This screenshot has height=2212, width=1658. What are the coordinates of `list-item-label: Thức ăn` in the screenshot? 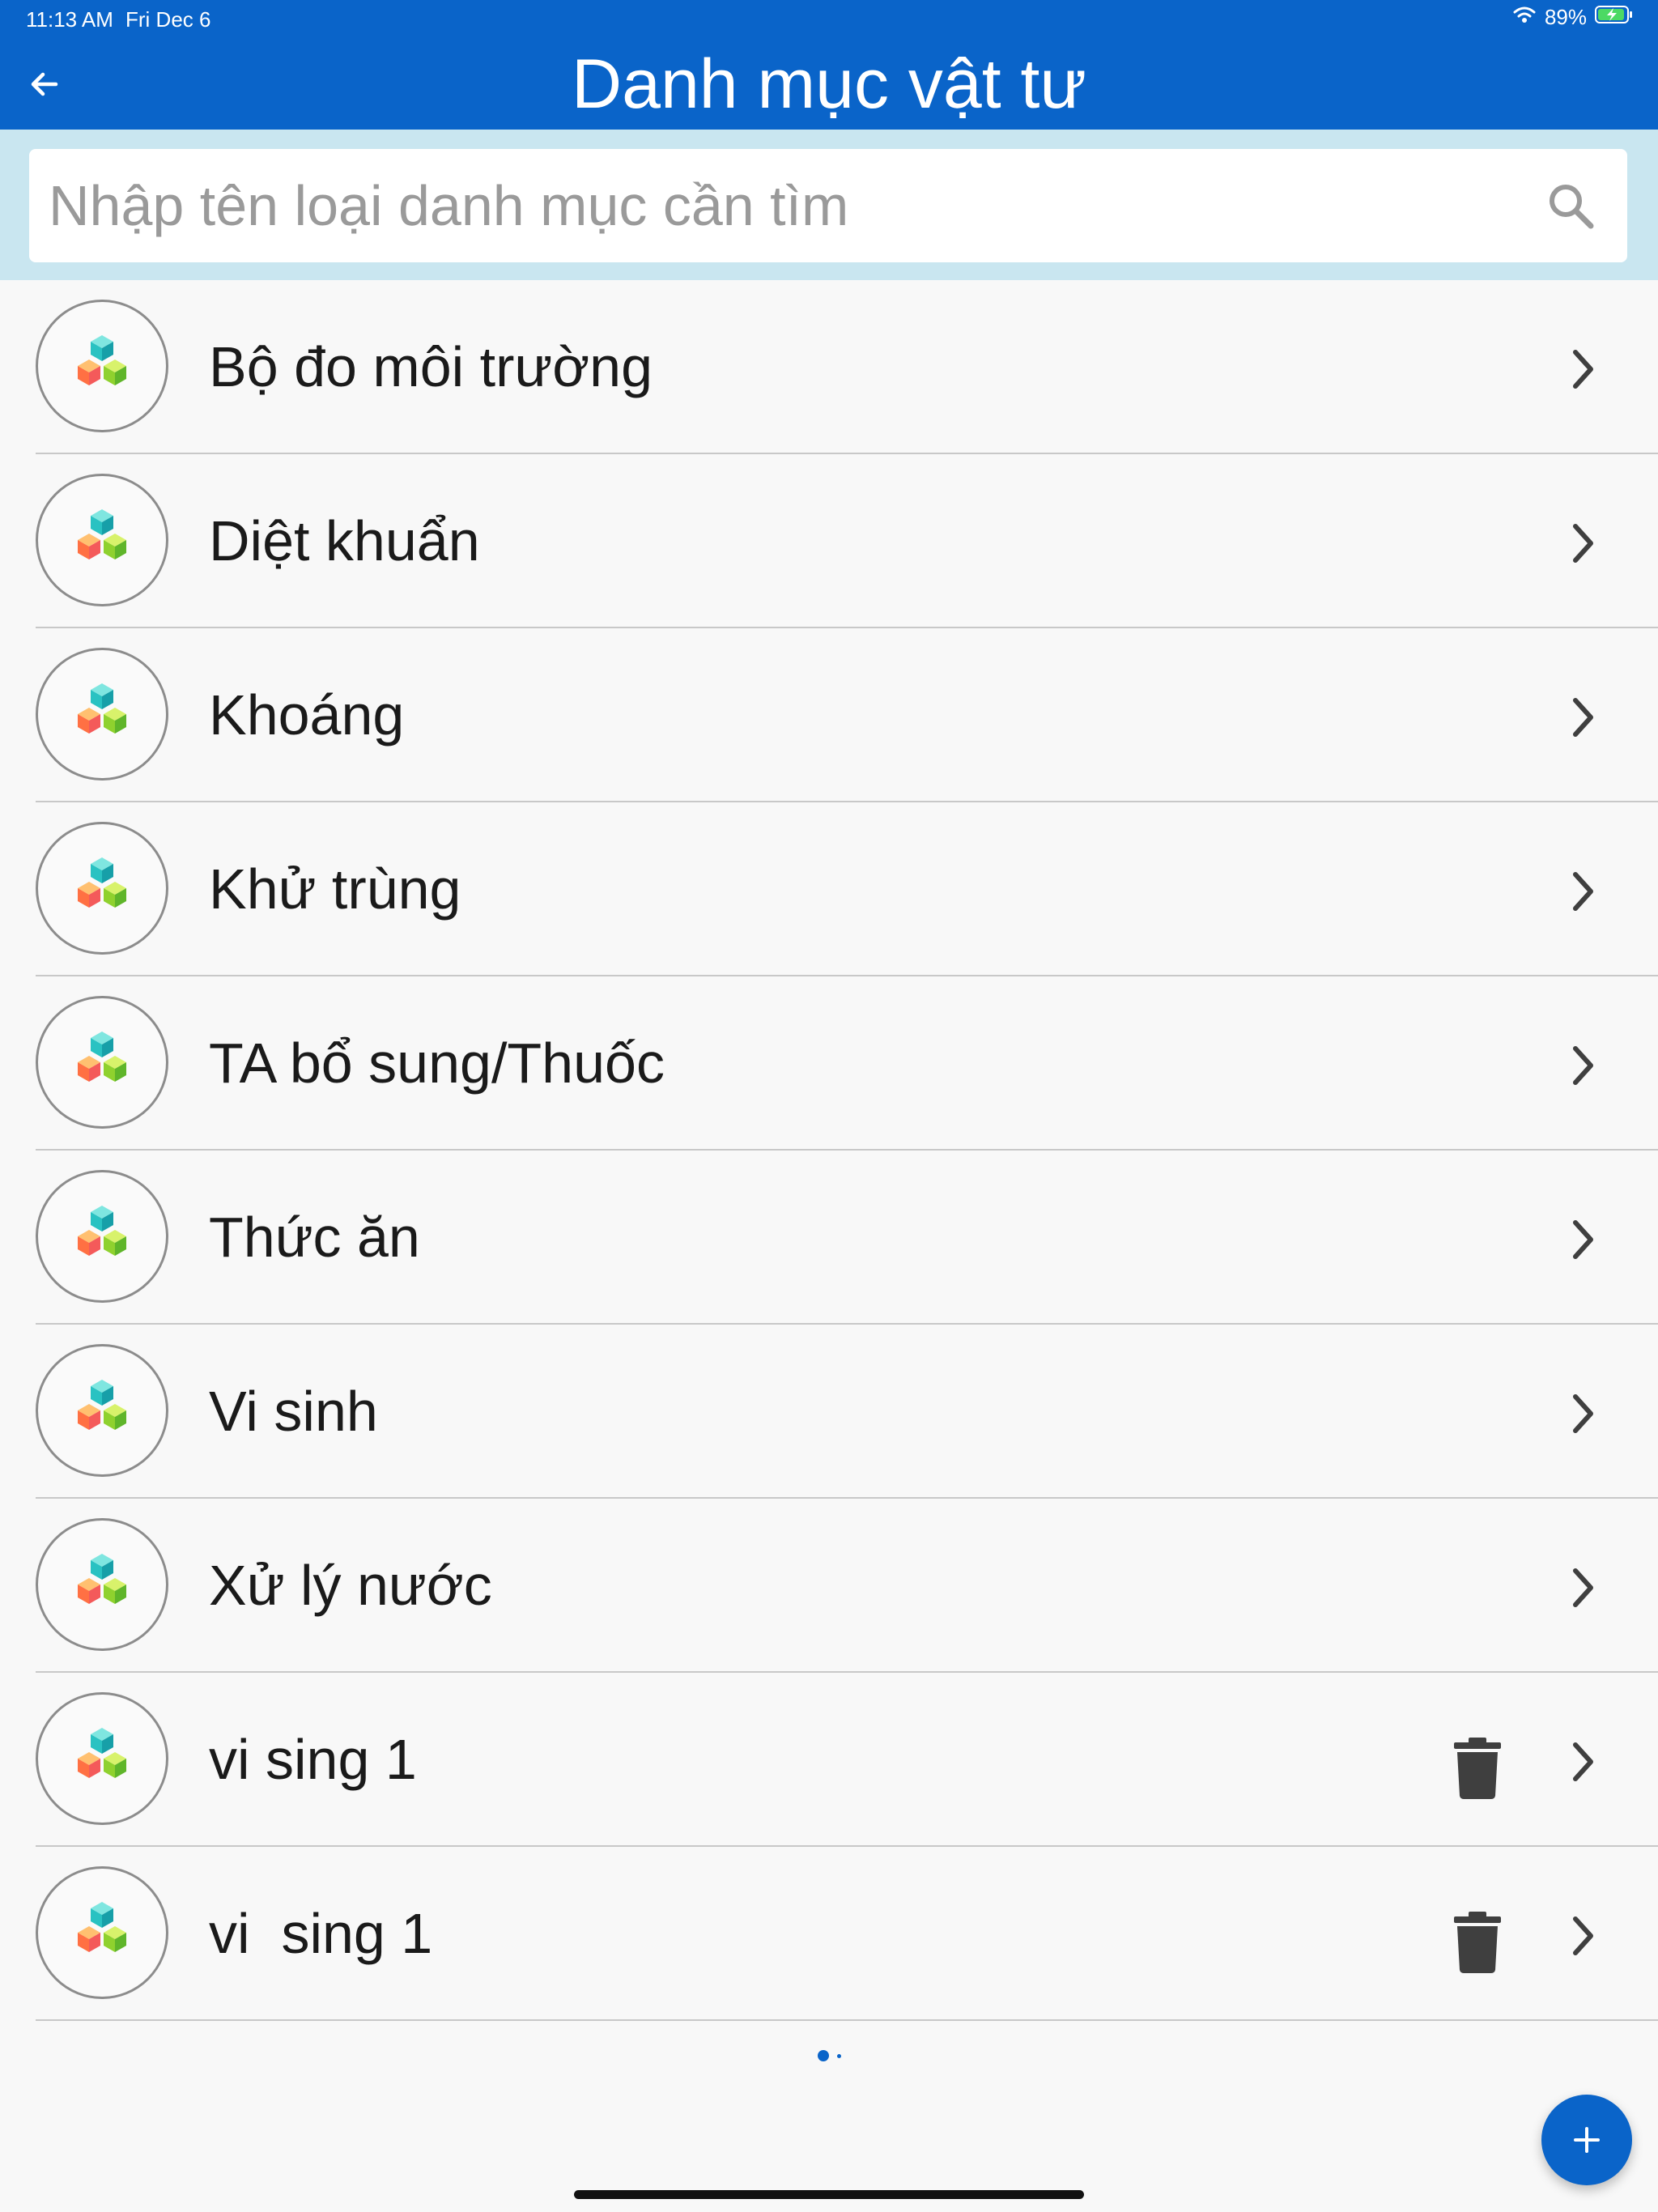 It's located at (314, 1238).